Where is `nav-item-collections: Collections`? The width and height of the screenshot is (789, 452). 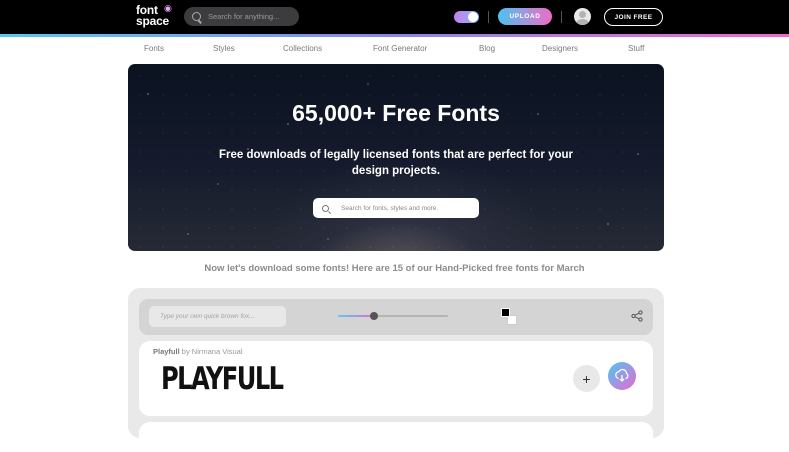 nav-item-collections: Collections is located at coordinates (302, 48).